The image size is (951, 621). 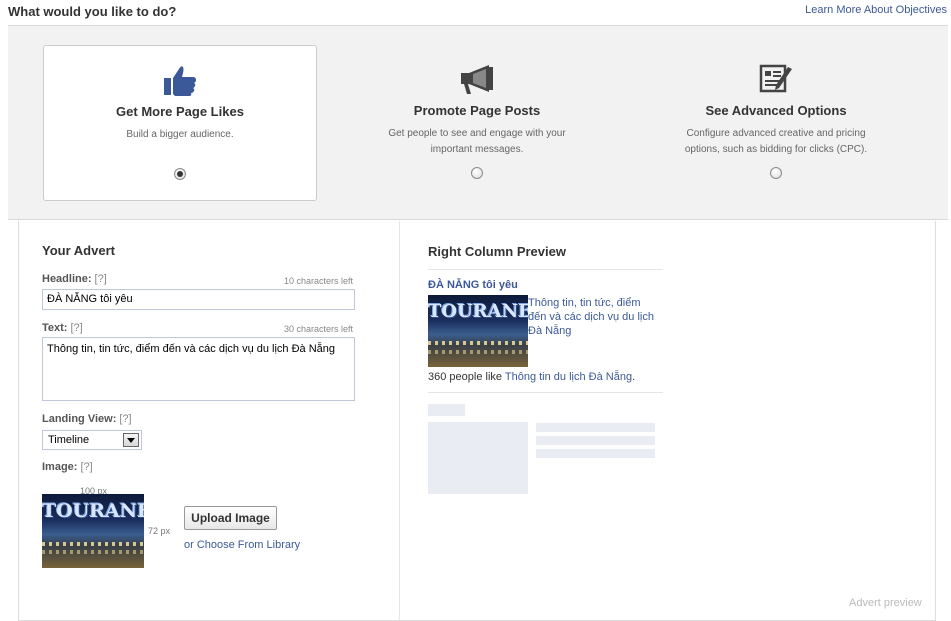 I want to click on thumbnail-logo: TOURANE, so click(x=93, y=511).